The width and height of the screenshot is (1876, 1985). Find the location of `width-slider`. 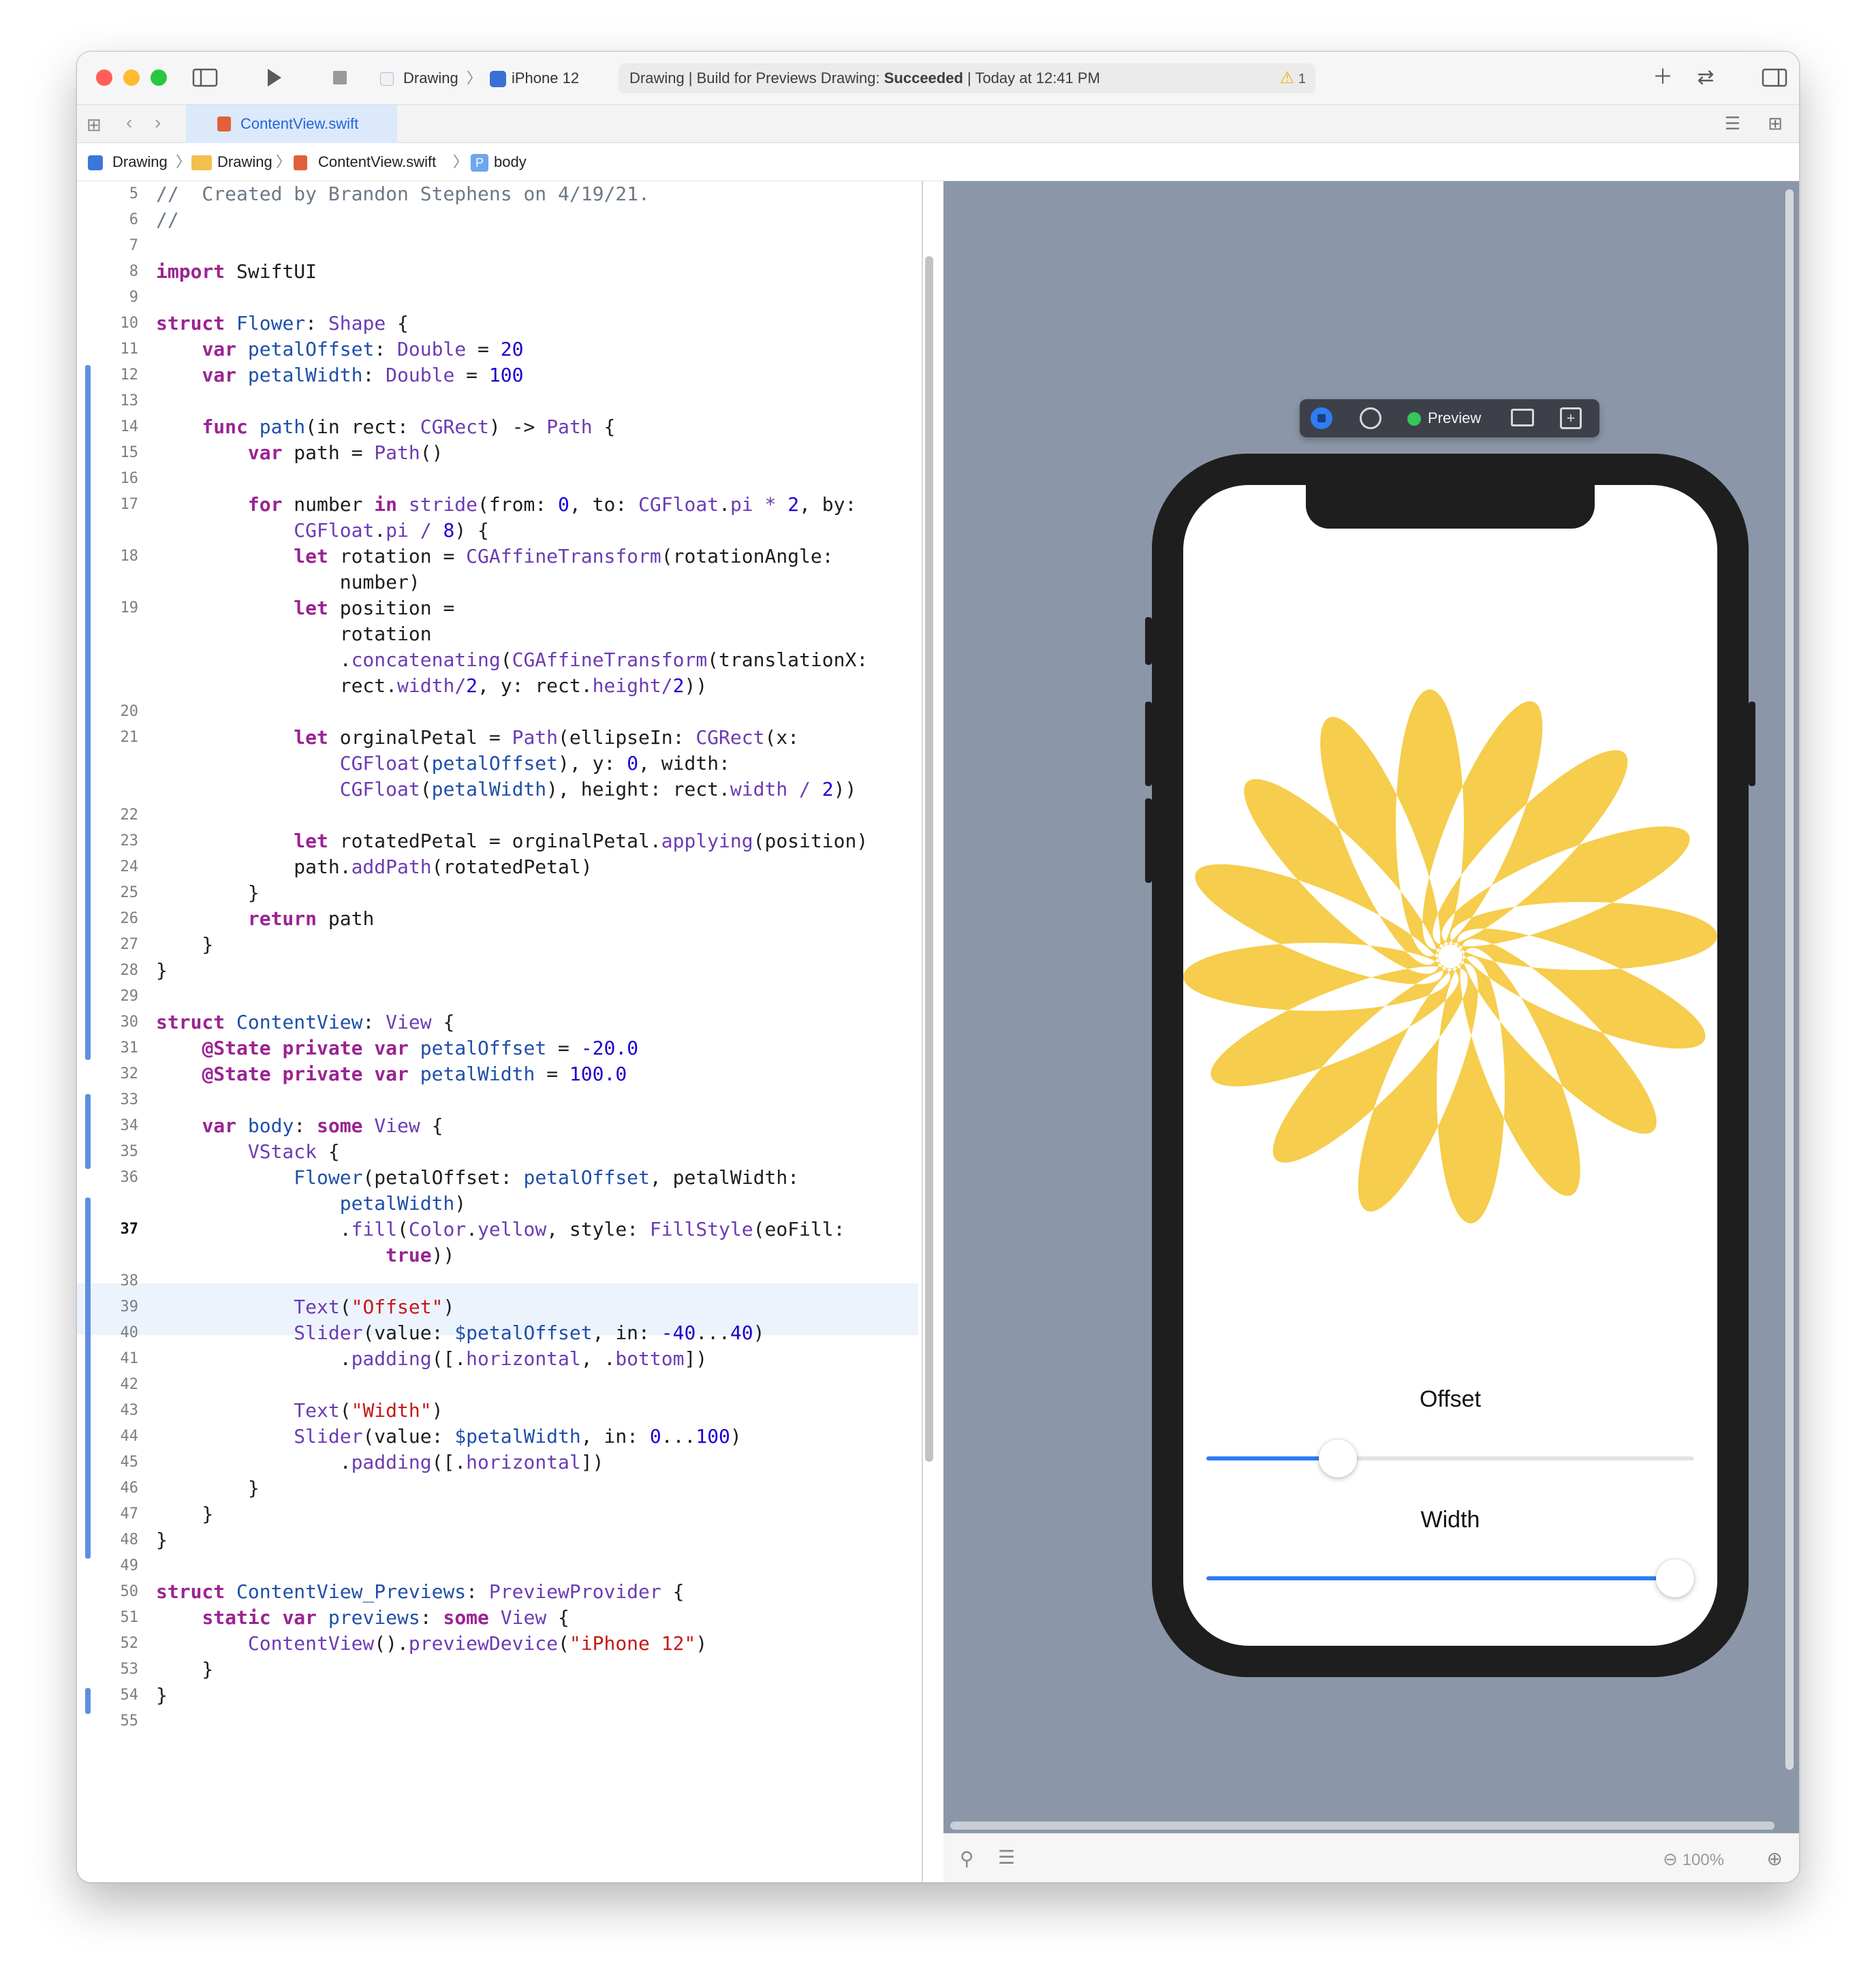

width-slider is located at coordinates (1450, 1578).